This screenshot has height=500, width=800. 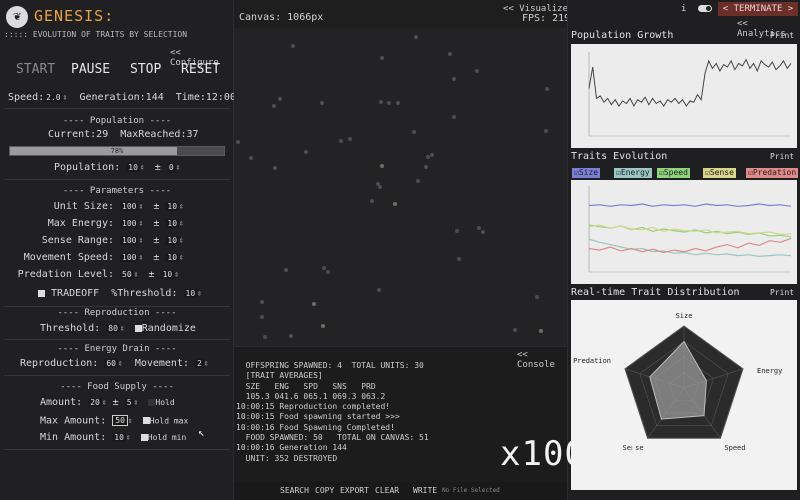 I want to click on export-button: EXPORT, so click(x=354, y=490).